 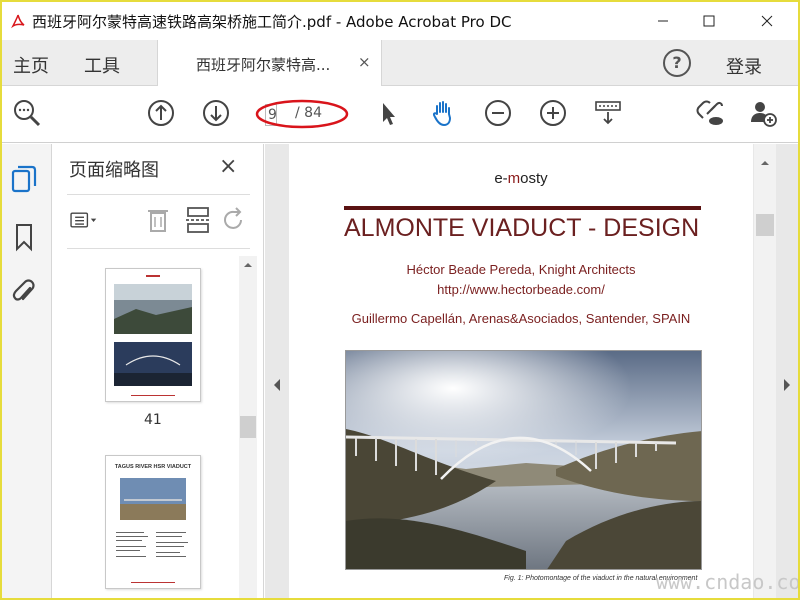 I want to click on page-down-icon, so click(x=216, y=113).